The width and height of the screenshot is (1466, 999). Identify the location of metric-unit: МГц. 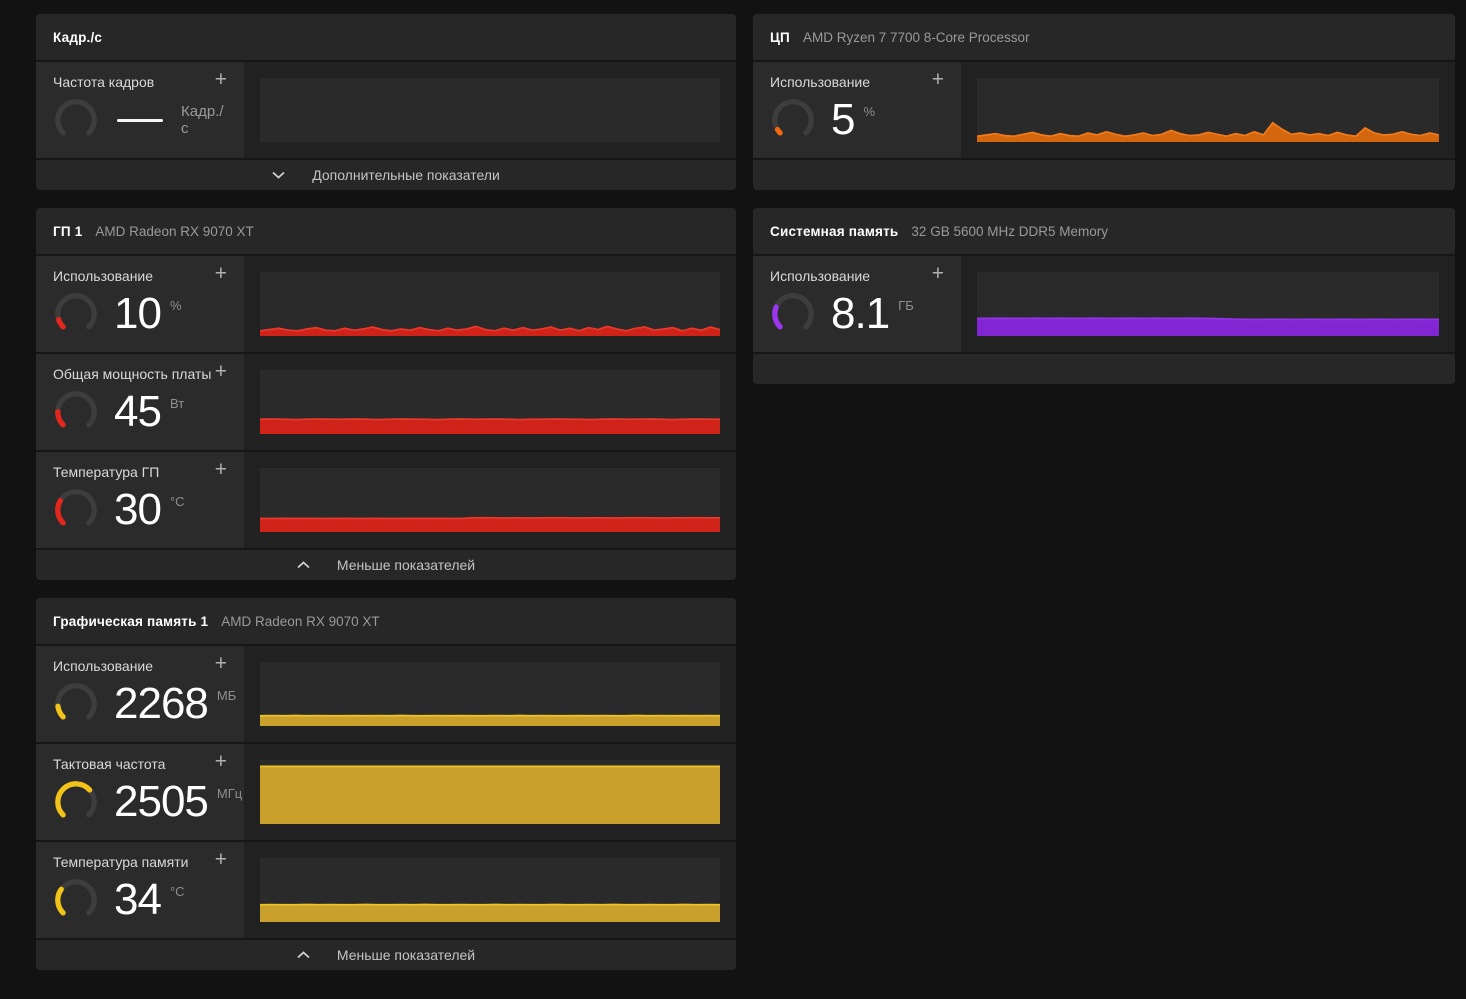
(229, 793).